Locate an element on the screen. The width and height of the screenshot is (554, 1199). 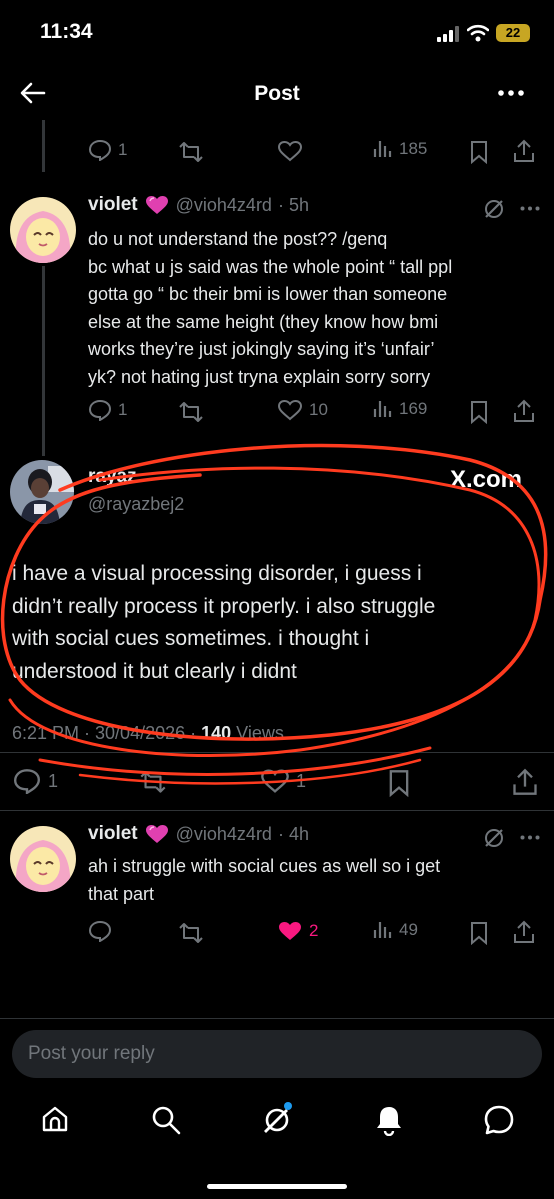
grok-tab-icon is located at coordinates (277, 1119).